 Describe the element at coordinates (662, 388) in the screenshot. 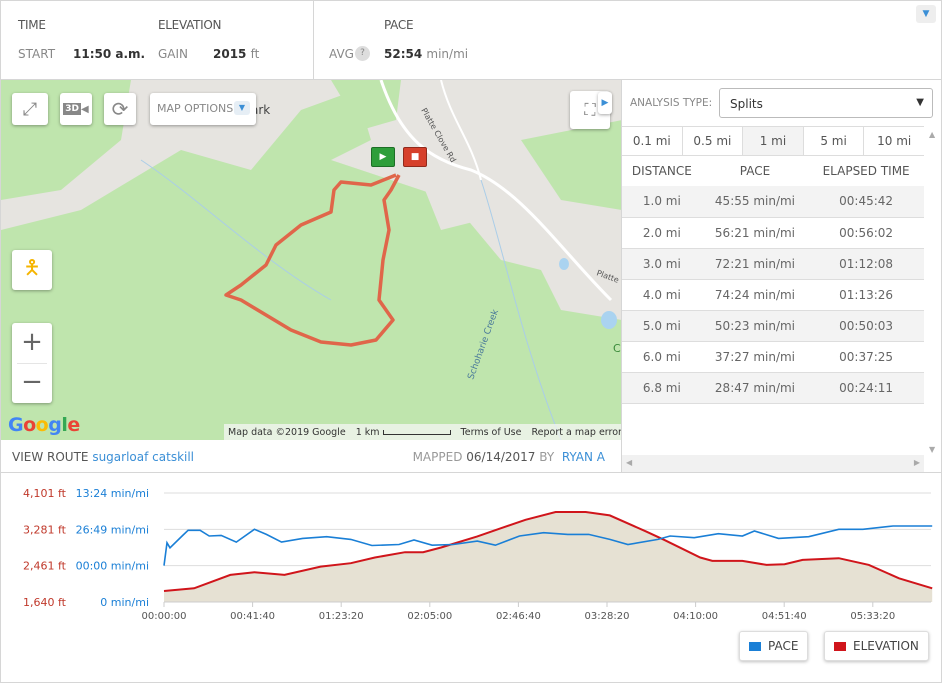

I see `cell-distance: 6.8 mi` at that location.